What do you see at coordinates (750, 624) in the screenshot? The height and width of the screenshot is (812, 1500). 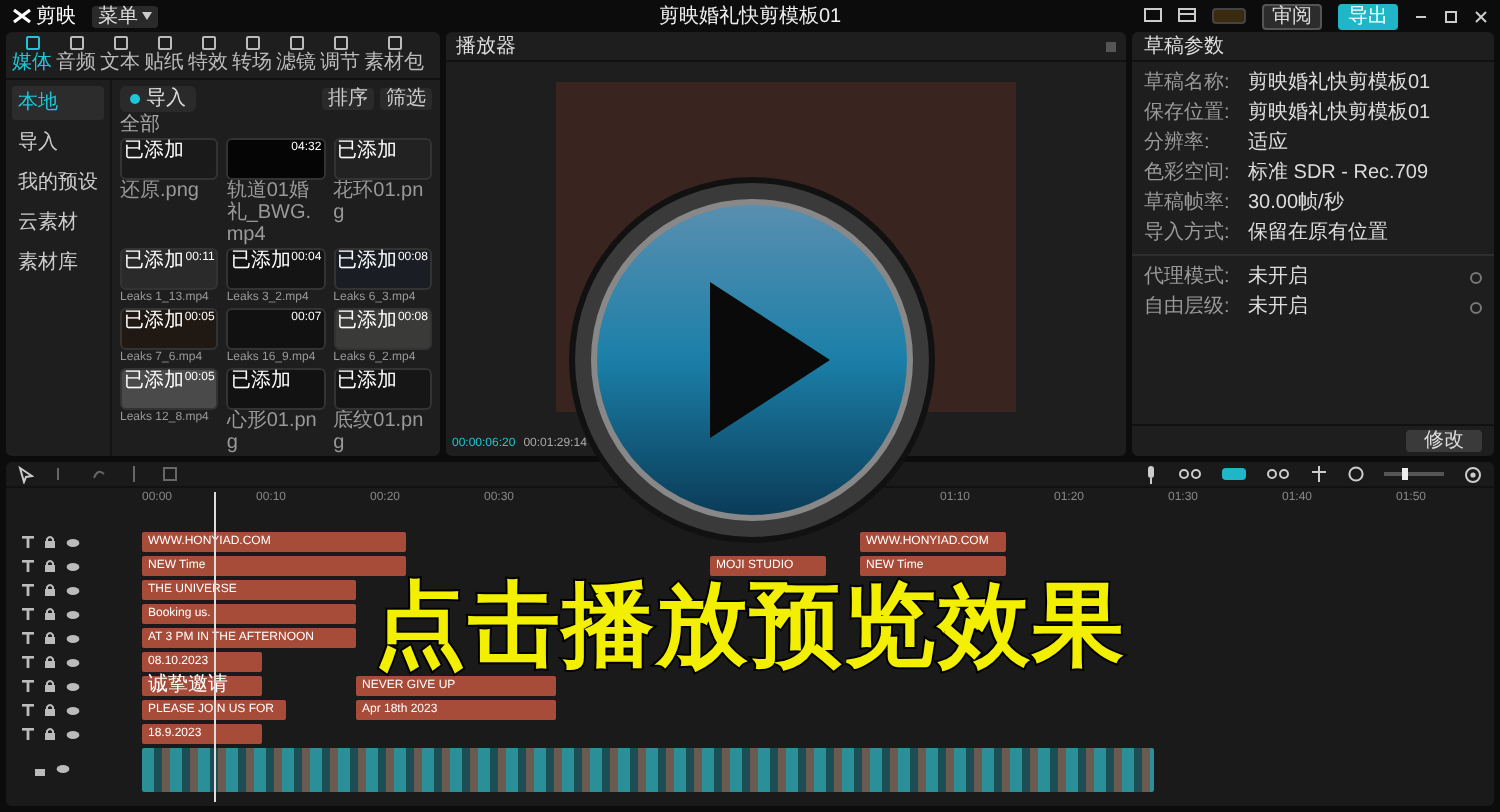 I see `promo-caption: 点击播放预览效果` at bounding box center [750, 624].